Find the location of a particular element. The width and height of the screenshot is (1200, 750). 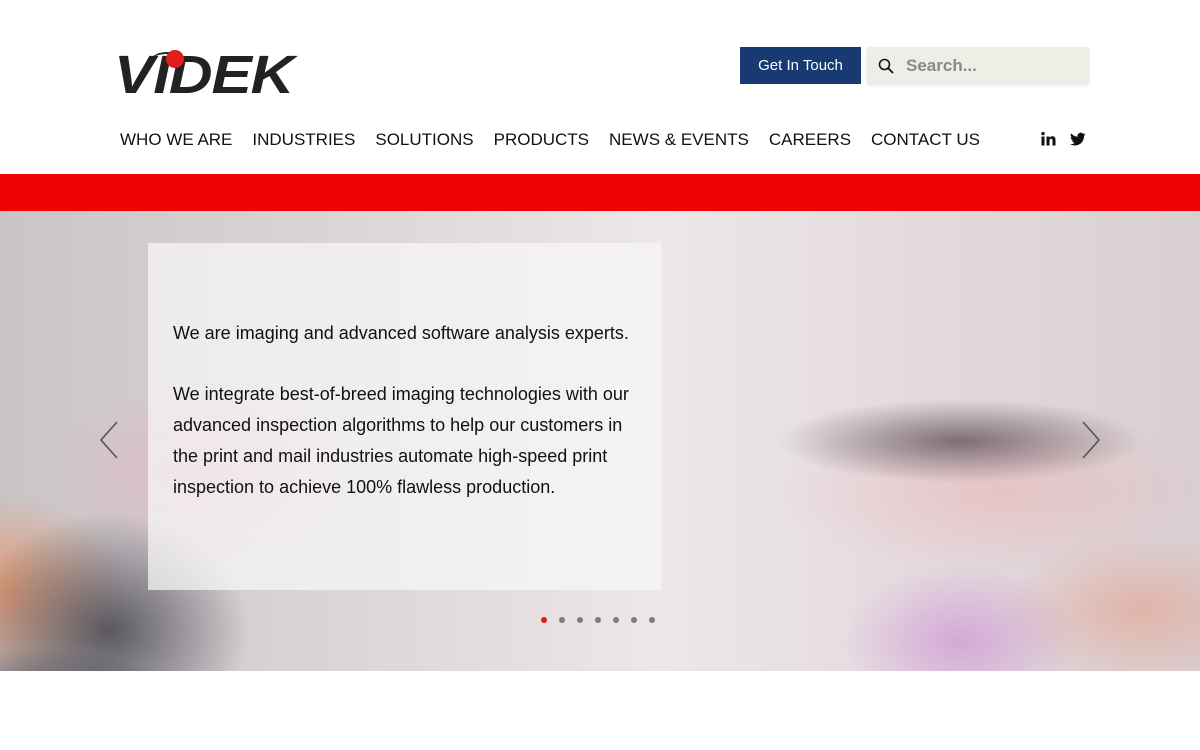

chevron-left-icon is located at coordinates (109, 440).